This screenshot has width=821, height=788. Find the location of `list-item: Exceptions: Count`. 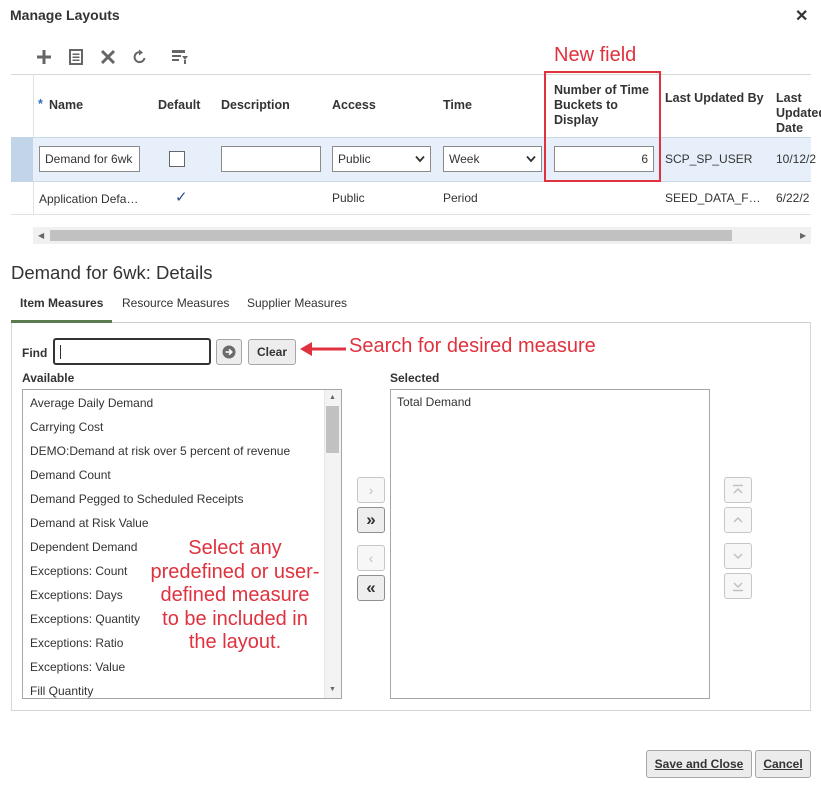

list-item: Exceptions: Count is located at coordinates (78, 571).